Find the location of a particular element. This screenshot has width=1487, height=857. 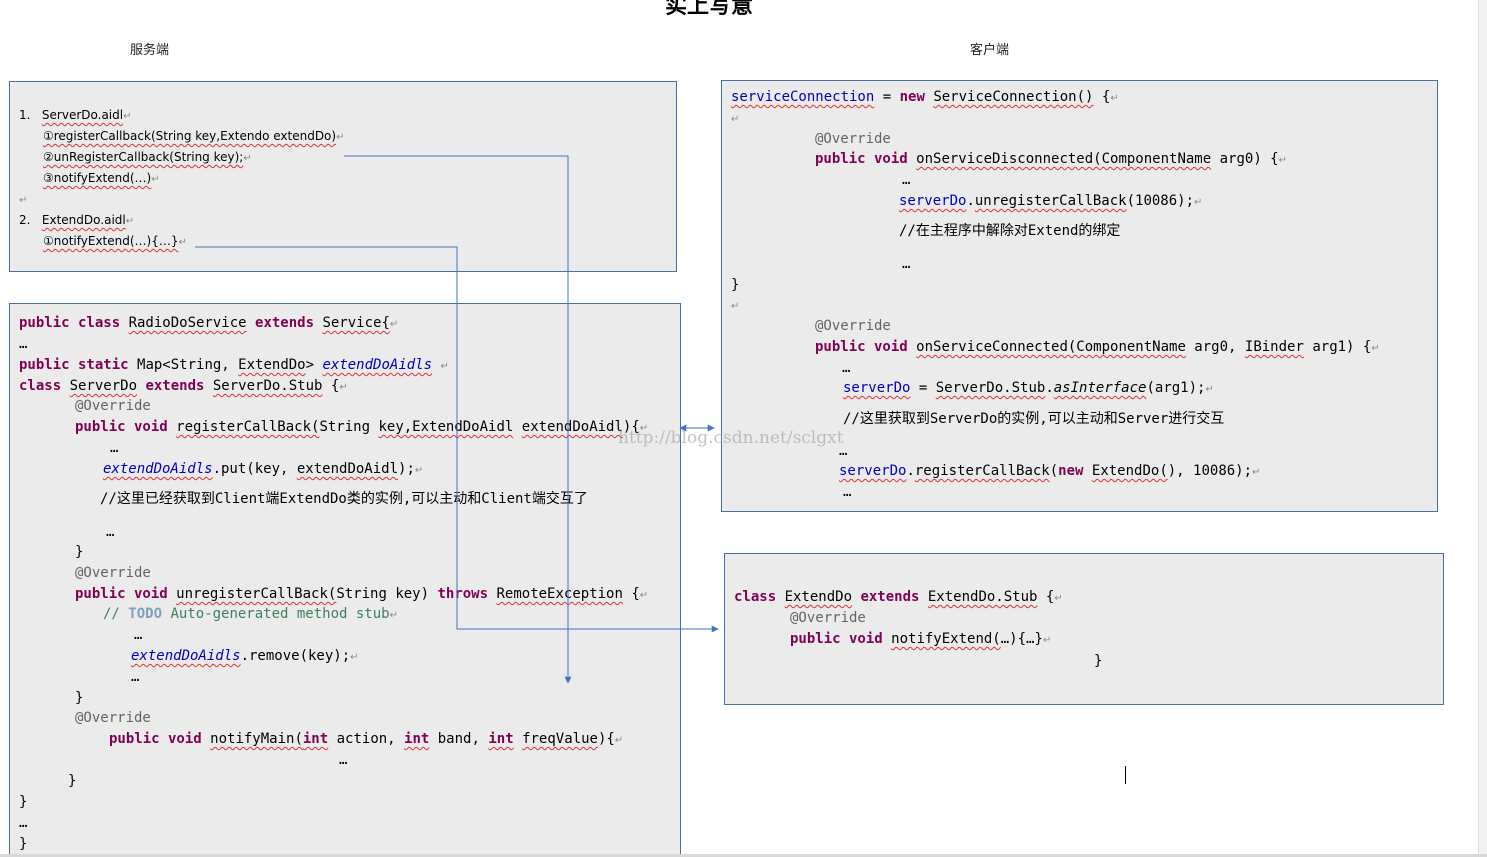

arrow-unregister-to-server is located at coordinates (458, 419).